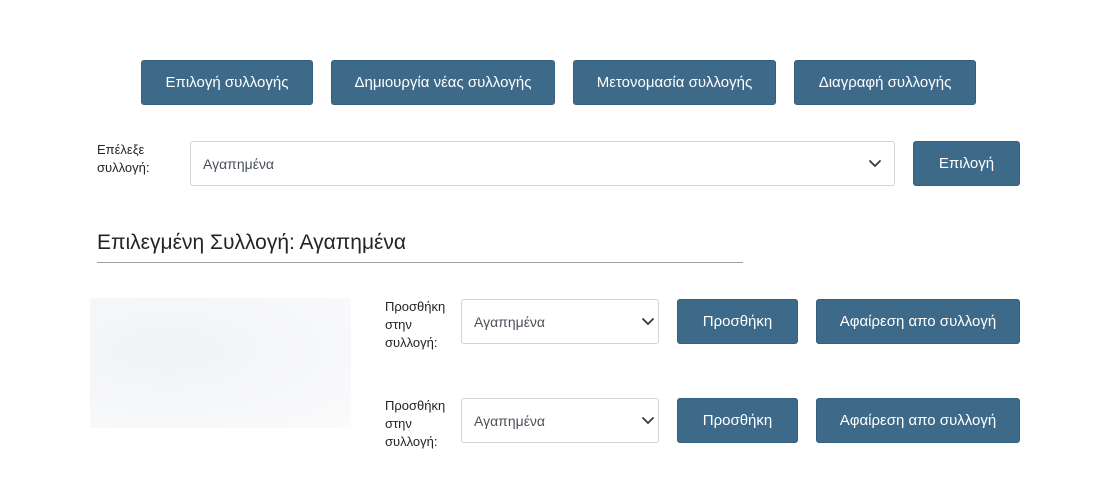 The image size is (1107, 495). What do you see at coordinates (239, 163) in the screenshot?
I see `collection-select-value: Αγαπημένα` at bounding box center [239, 163].